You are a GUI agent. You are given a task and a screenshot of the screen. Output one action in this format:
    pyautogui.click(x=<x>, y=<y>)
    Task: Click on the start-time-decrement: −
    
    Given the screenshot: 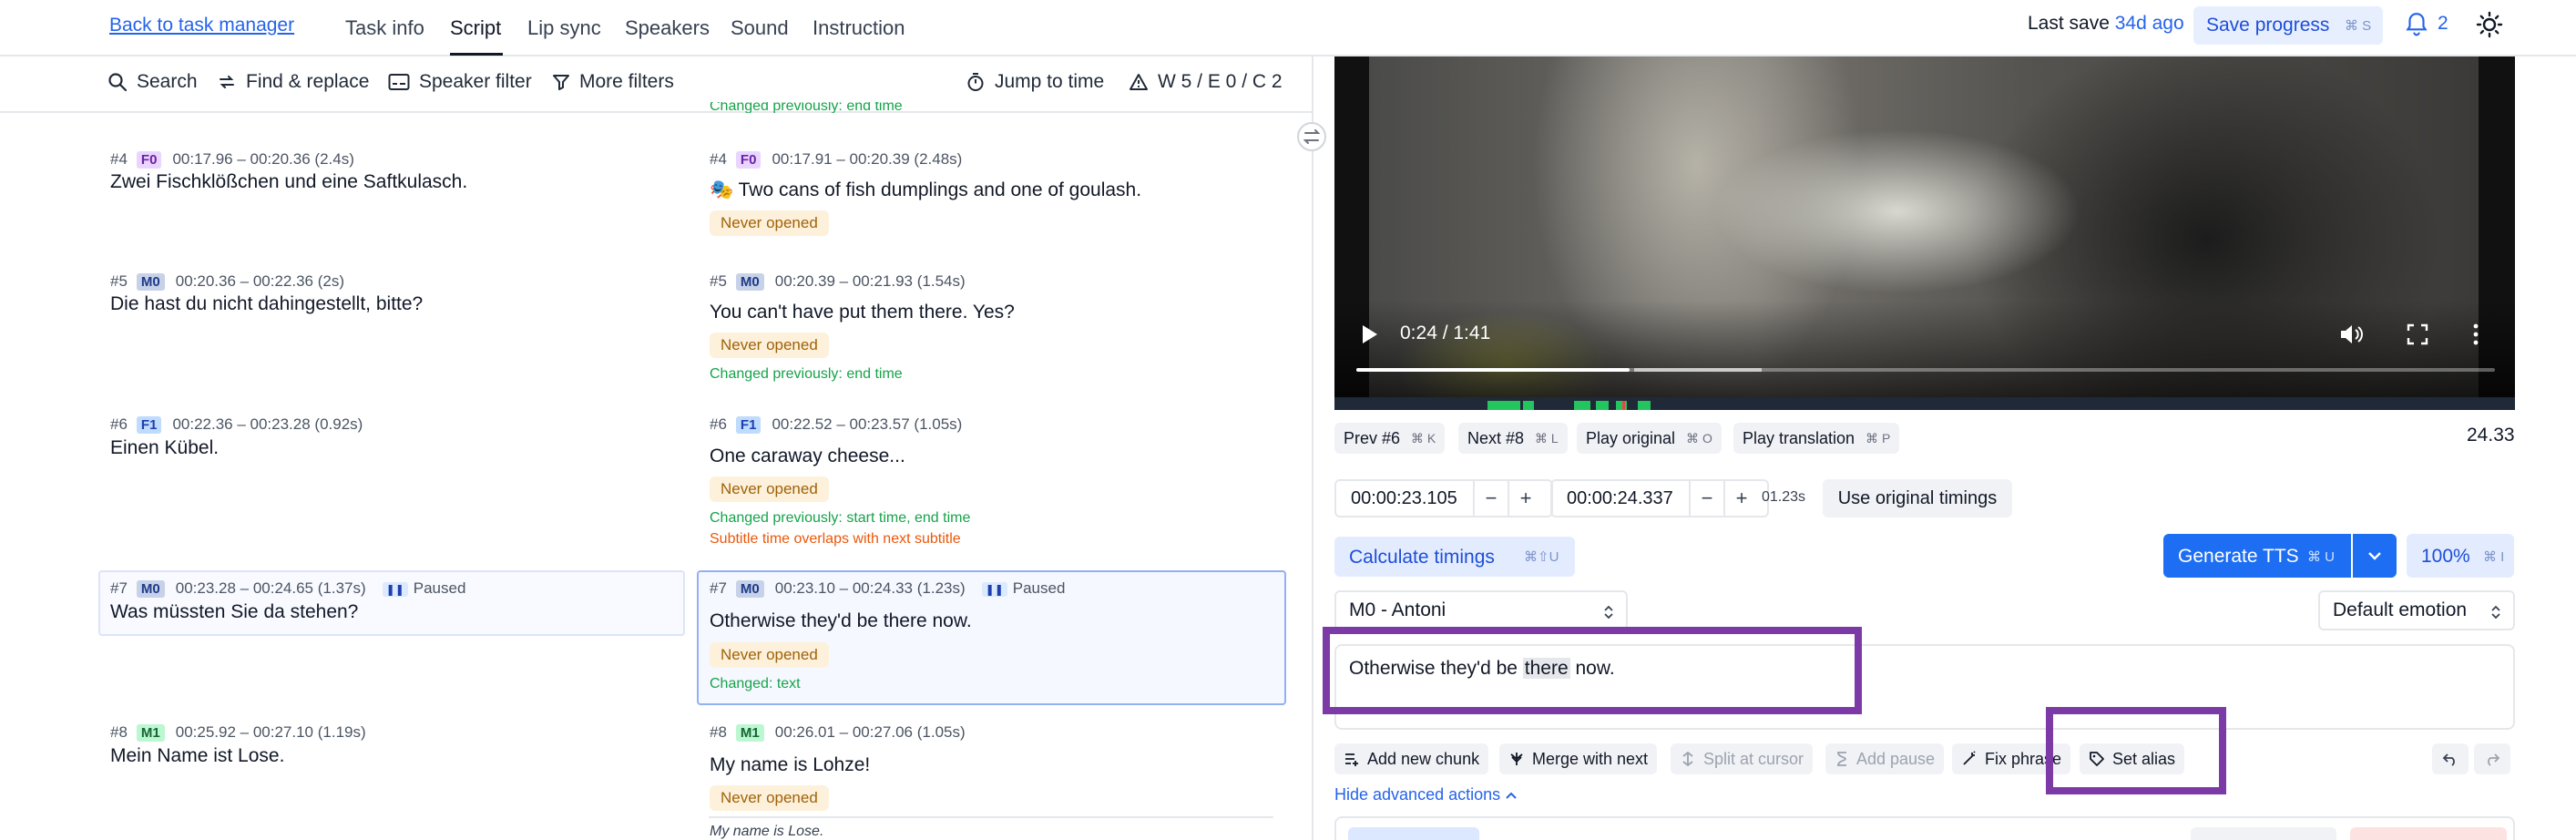 What is the action you would take?
    pyautogui.click(x=1491, y=498)
    